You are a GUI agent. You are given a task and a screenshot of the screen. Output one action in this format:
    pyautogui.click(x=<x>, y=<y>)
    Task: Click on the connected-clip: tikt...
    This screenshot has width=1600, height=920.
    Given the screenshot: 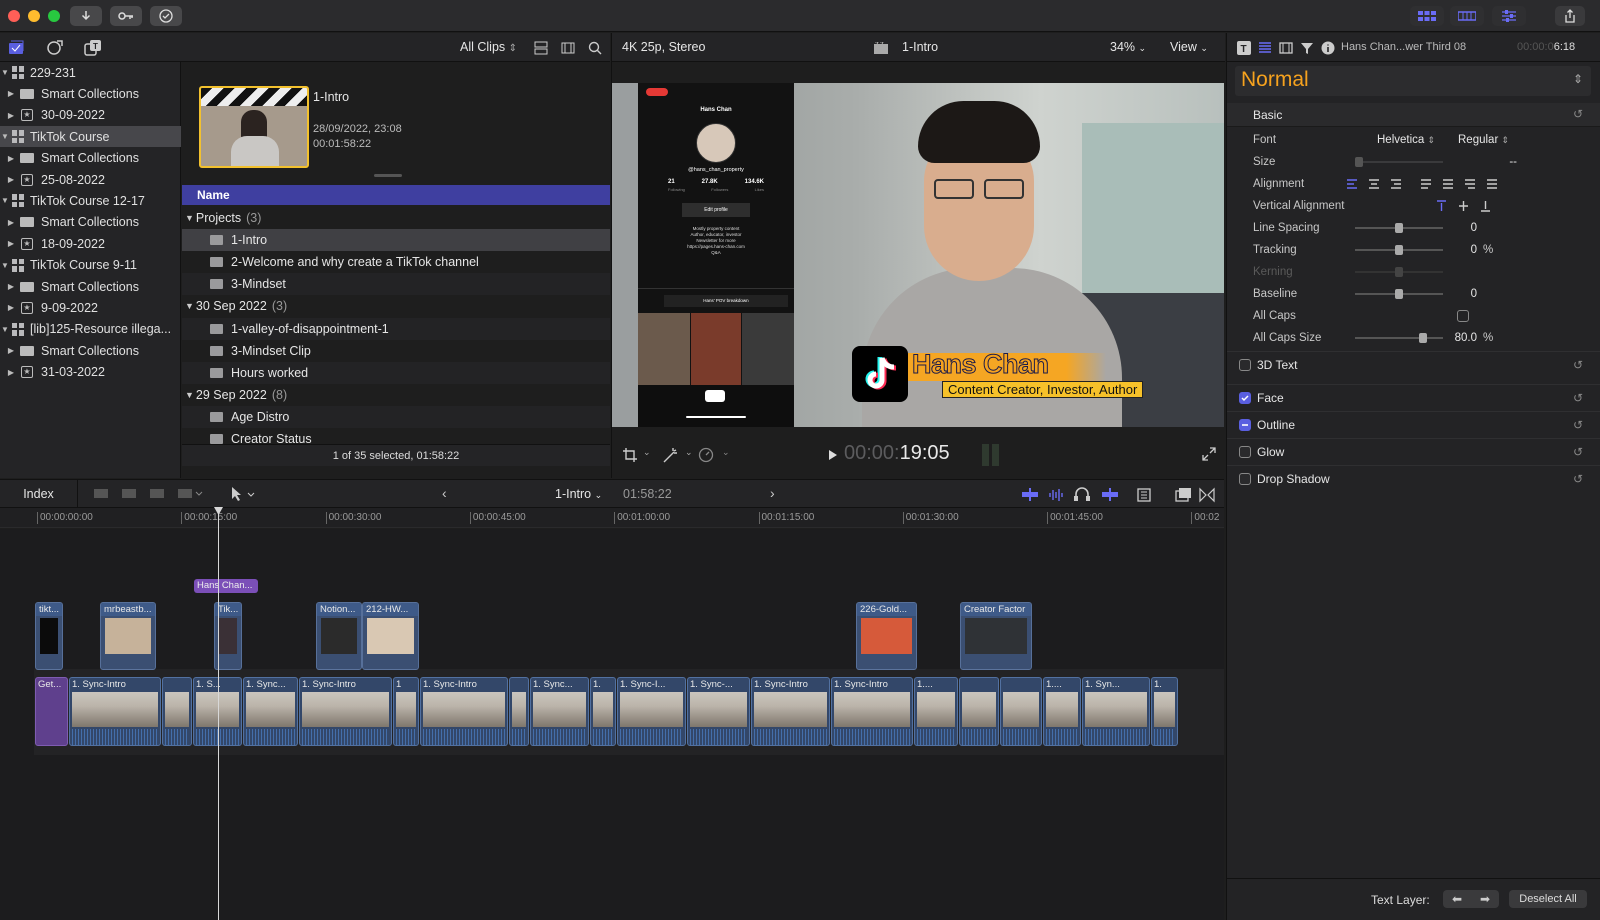 What is the action you would take?
    pyautogui.click(x=49, y=636)
    